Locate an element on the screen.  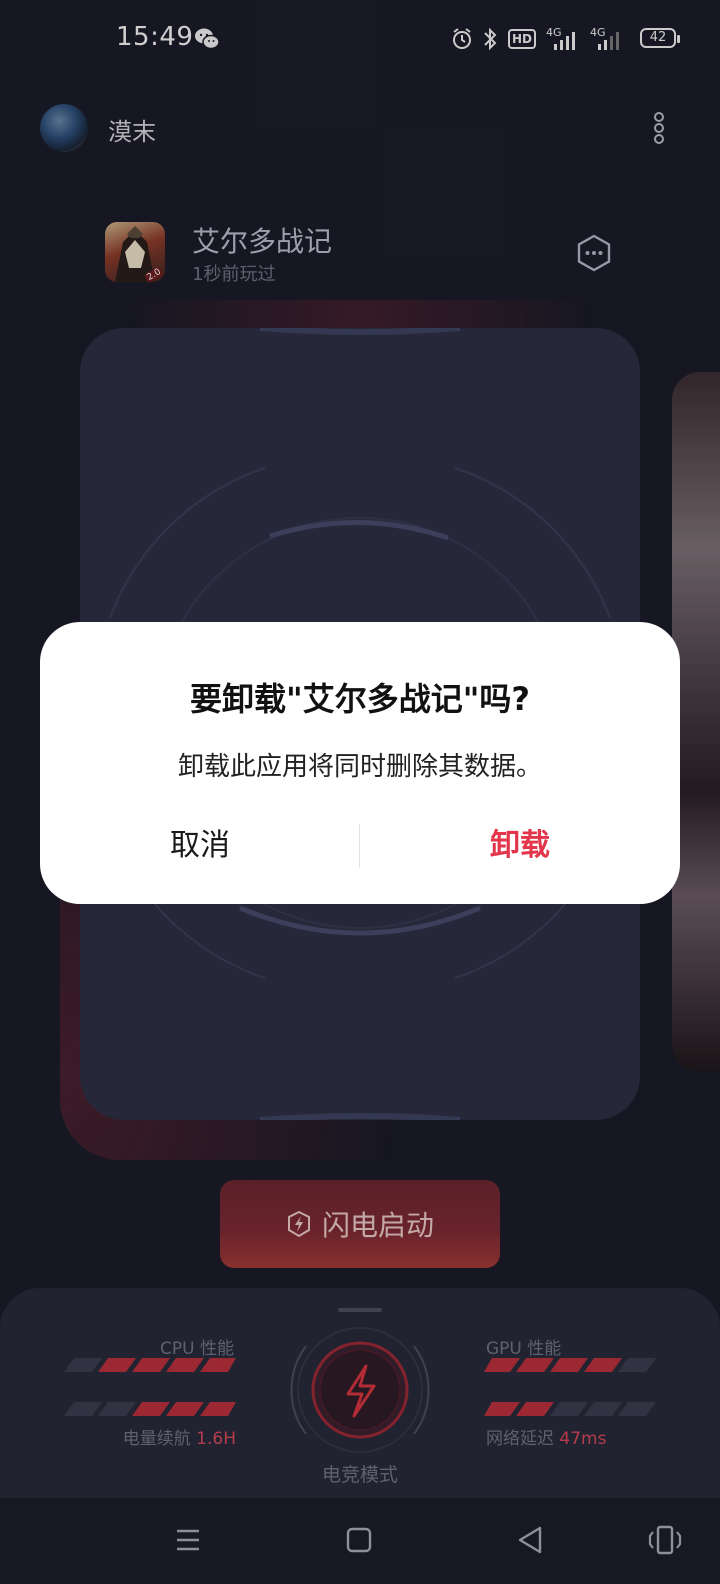
dialog-message: 卸载此应用将同时删除其数据。 is located at coordinates (359, 767).